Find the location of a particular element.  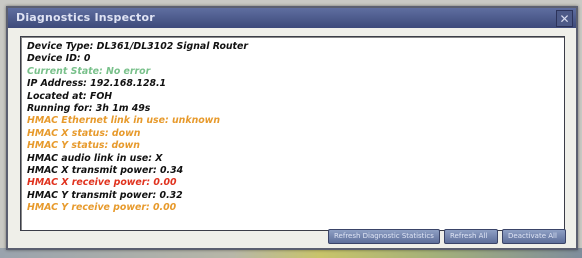

close-button: ✕ is located at coordinates (564, 18).